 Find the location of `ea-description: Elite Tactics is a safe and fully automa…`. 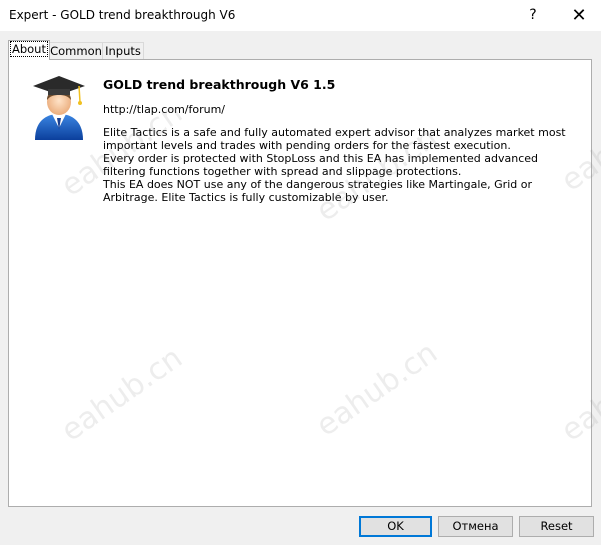

ea-description: Elite Tactics is a safe and fully automa… is located at coordinates (343, 165).